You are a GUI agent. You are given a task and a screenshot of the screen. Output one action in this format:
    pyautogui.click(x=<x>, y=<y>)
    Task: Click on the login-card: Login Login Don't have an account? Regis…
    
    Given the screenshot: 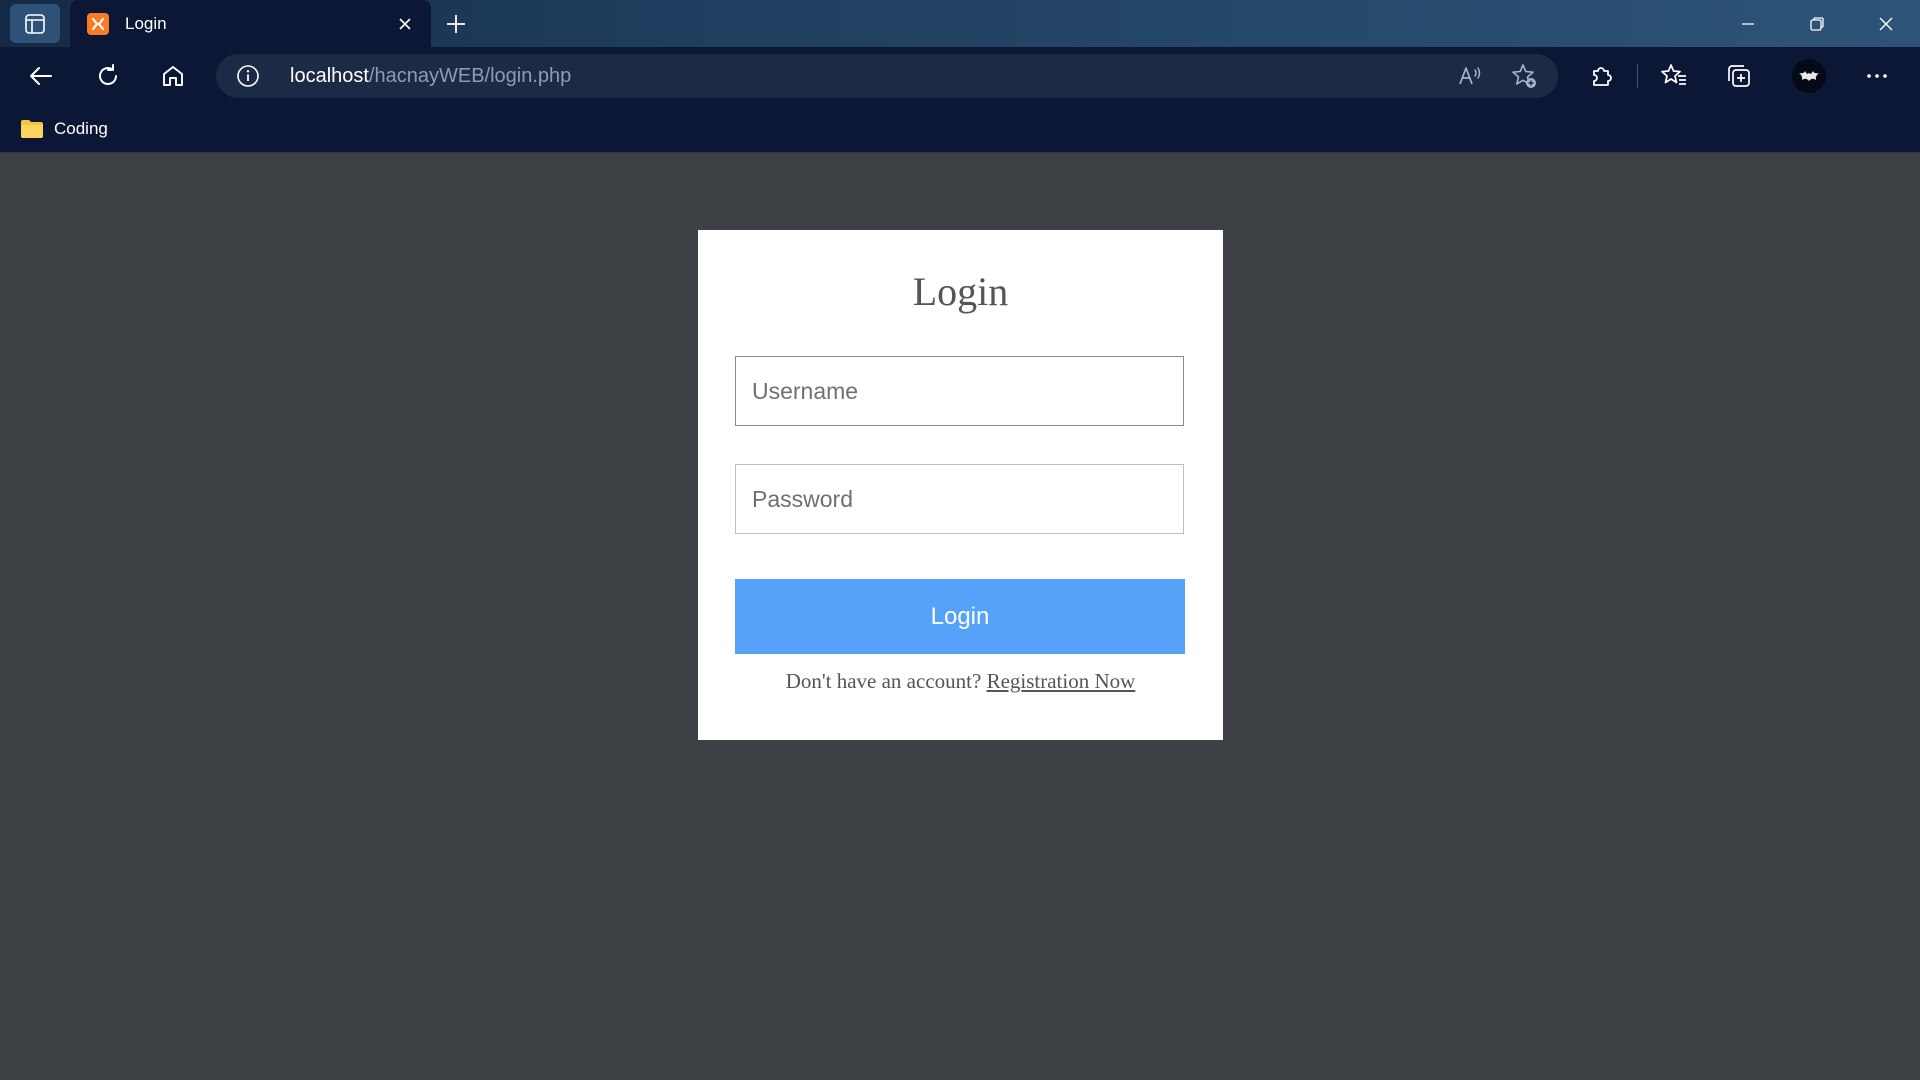 What is the action you would take?
    pyautogui.click(x=960, y=485)
    